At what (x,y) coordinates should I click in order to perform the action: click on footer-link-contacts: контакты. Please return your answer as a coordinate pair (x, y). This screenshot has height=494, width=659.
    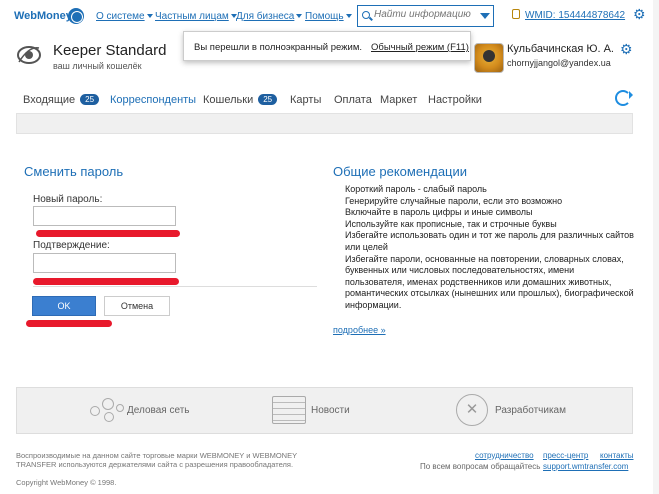
    Looking at the image, I should click on (616, 455).